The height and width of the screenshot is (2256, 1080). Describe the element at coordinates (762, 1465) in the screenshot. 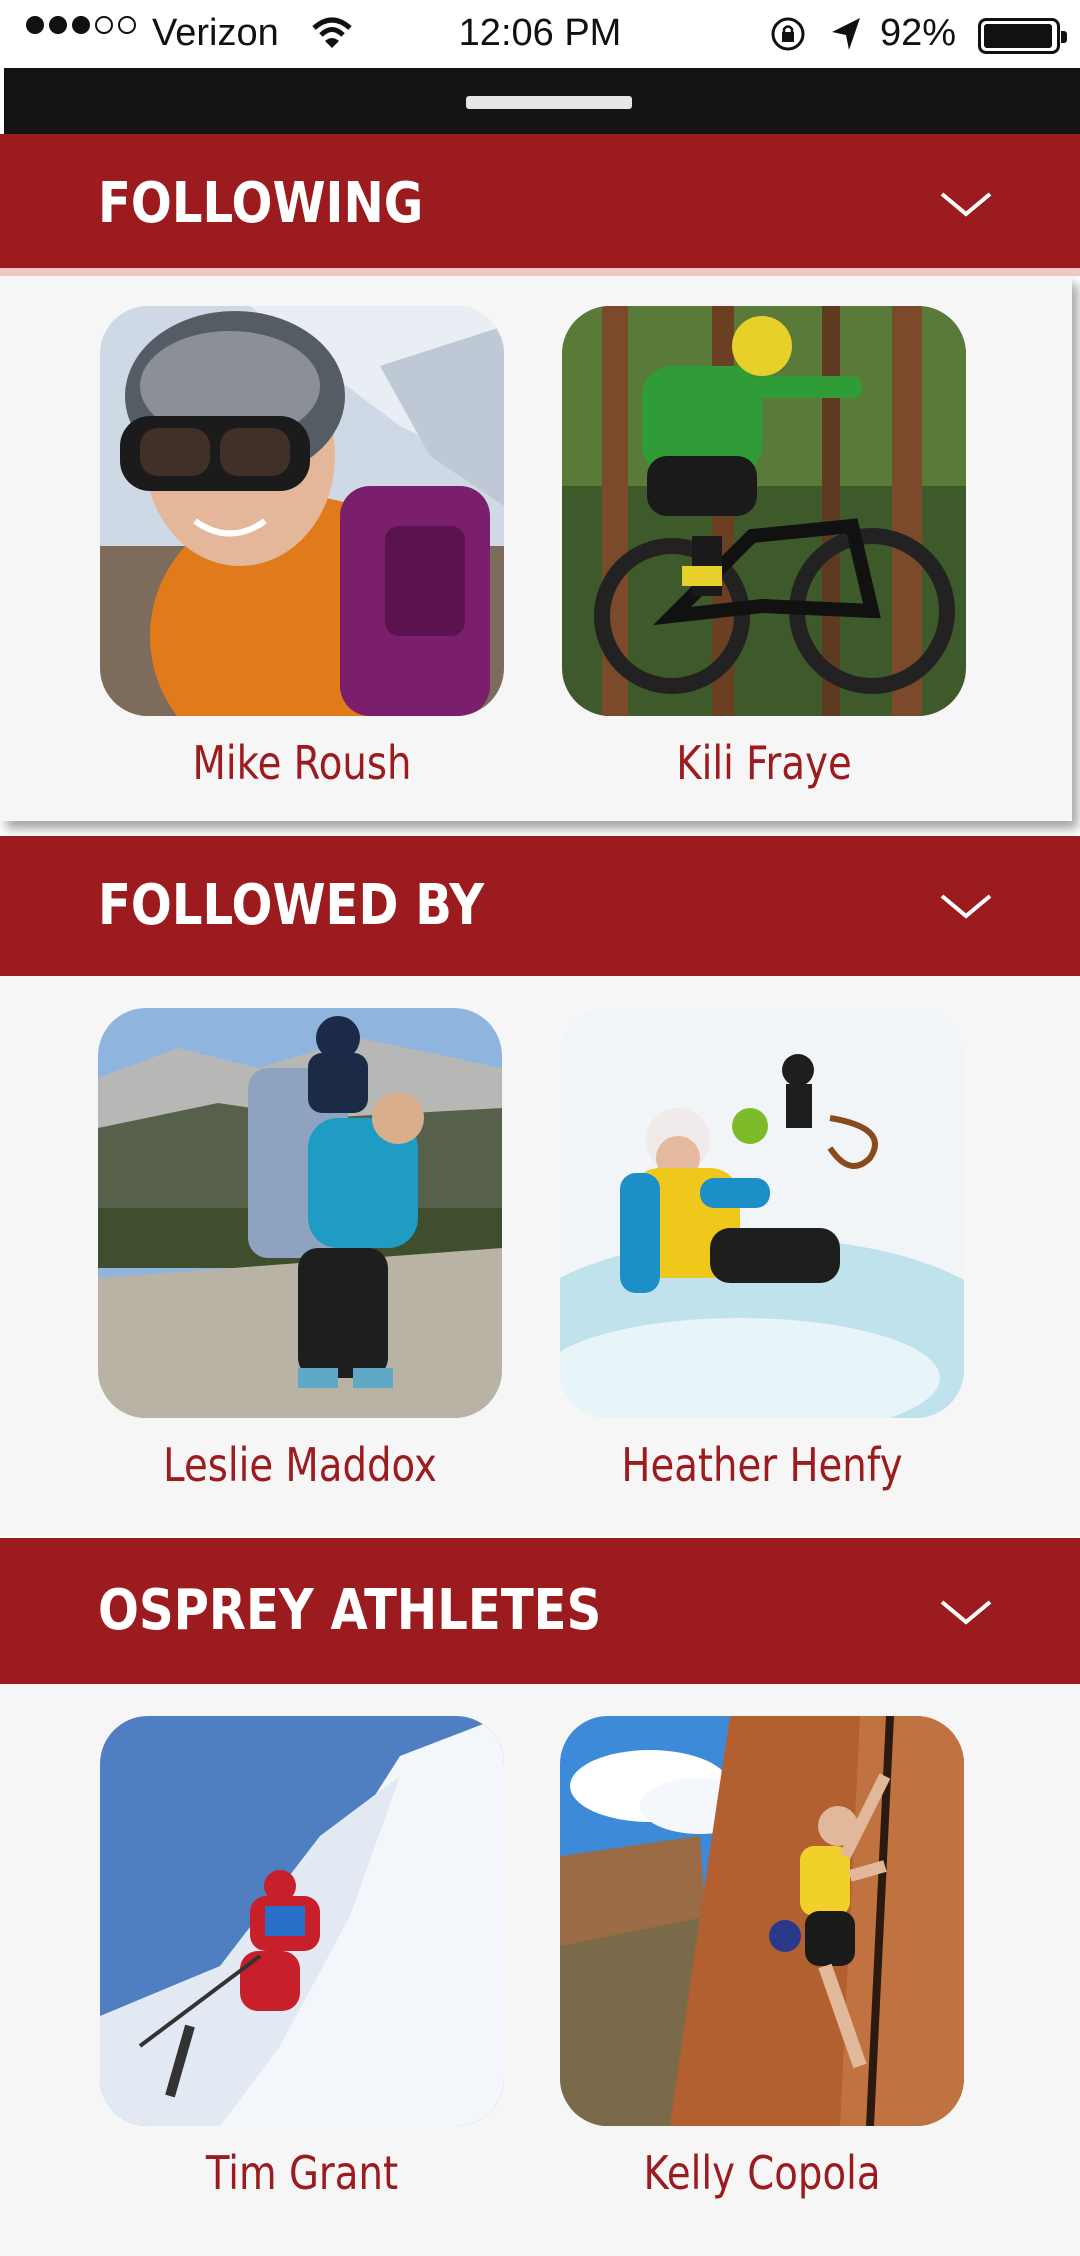

I see `person-name: Heather Henfy` at that location.